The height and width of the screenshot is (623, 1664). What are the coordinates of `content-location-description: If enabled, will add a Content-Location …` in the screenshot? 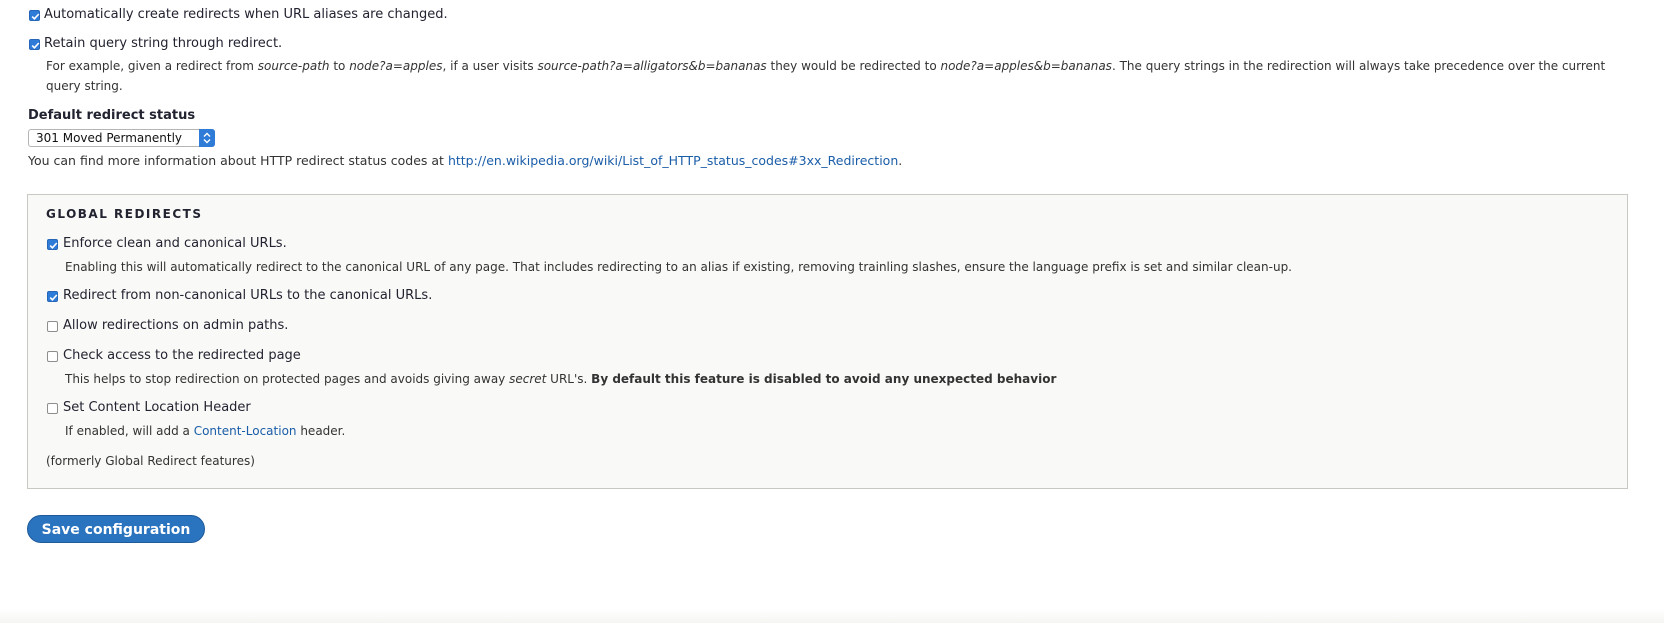 It's located at (205, 431).